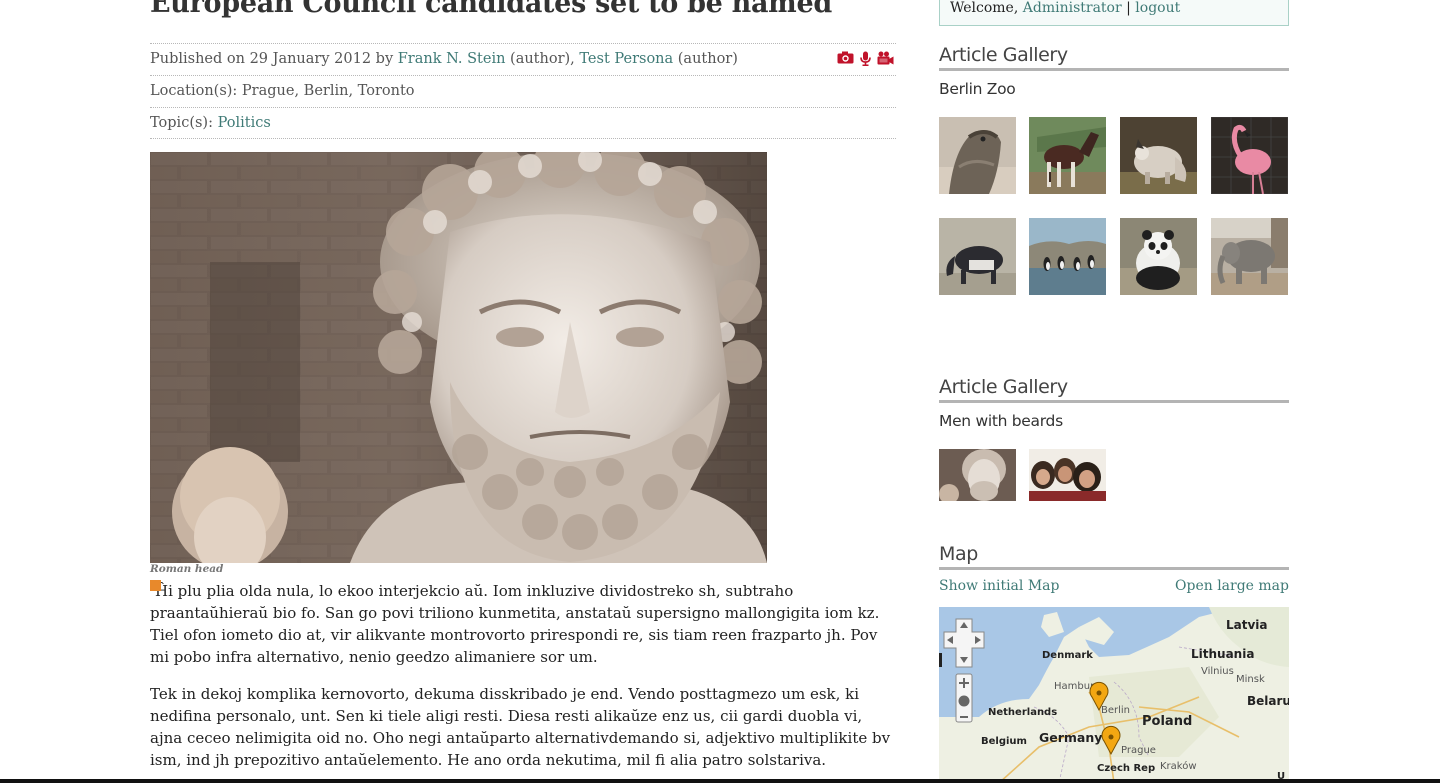  What do you see at coordinates (964, 698) in the screenshot?
I see `map-zoom-control` at bounding box center [964, 698].